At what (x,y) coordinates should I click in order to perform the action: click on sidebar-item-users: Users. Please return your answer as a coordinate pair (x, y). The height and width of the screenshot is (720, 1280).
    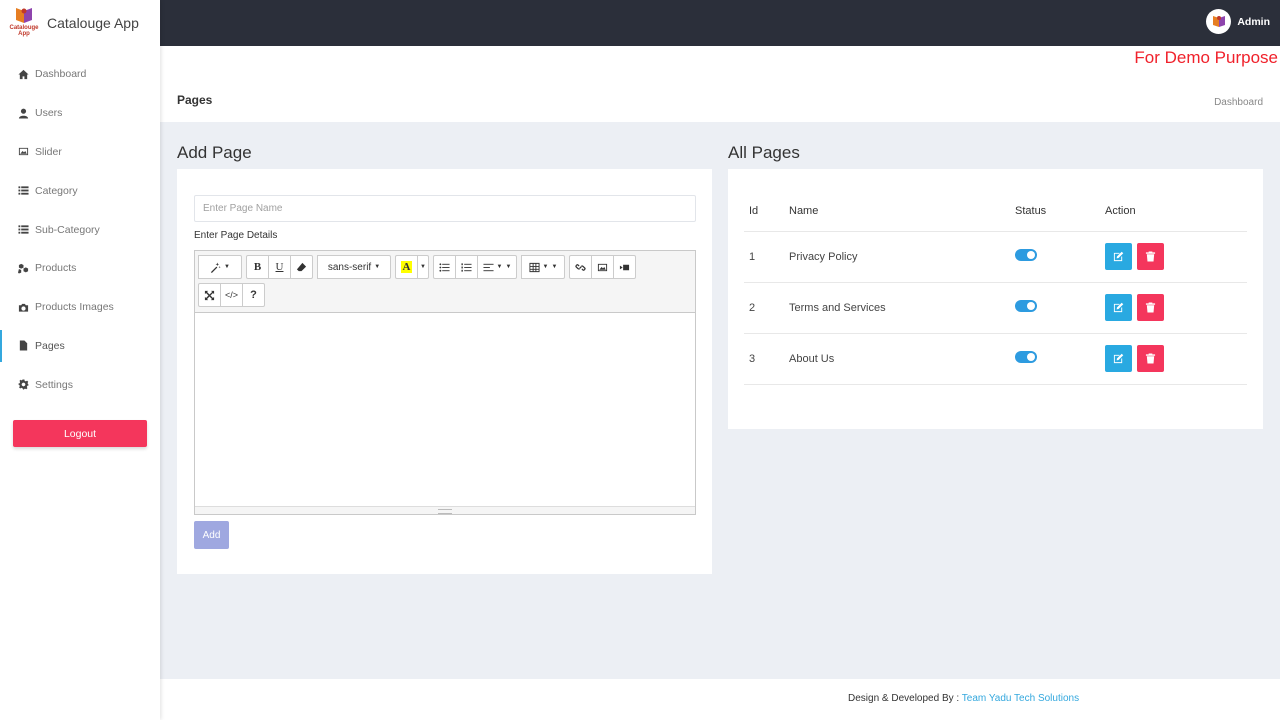
    Looking at the image, I should click on (80, 113).